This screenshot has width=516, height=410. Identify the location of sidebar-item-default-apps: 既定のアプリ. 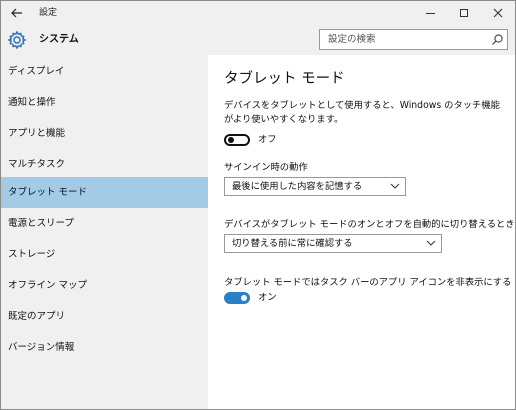
(104, 316).